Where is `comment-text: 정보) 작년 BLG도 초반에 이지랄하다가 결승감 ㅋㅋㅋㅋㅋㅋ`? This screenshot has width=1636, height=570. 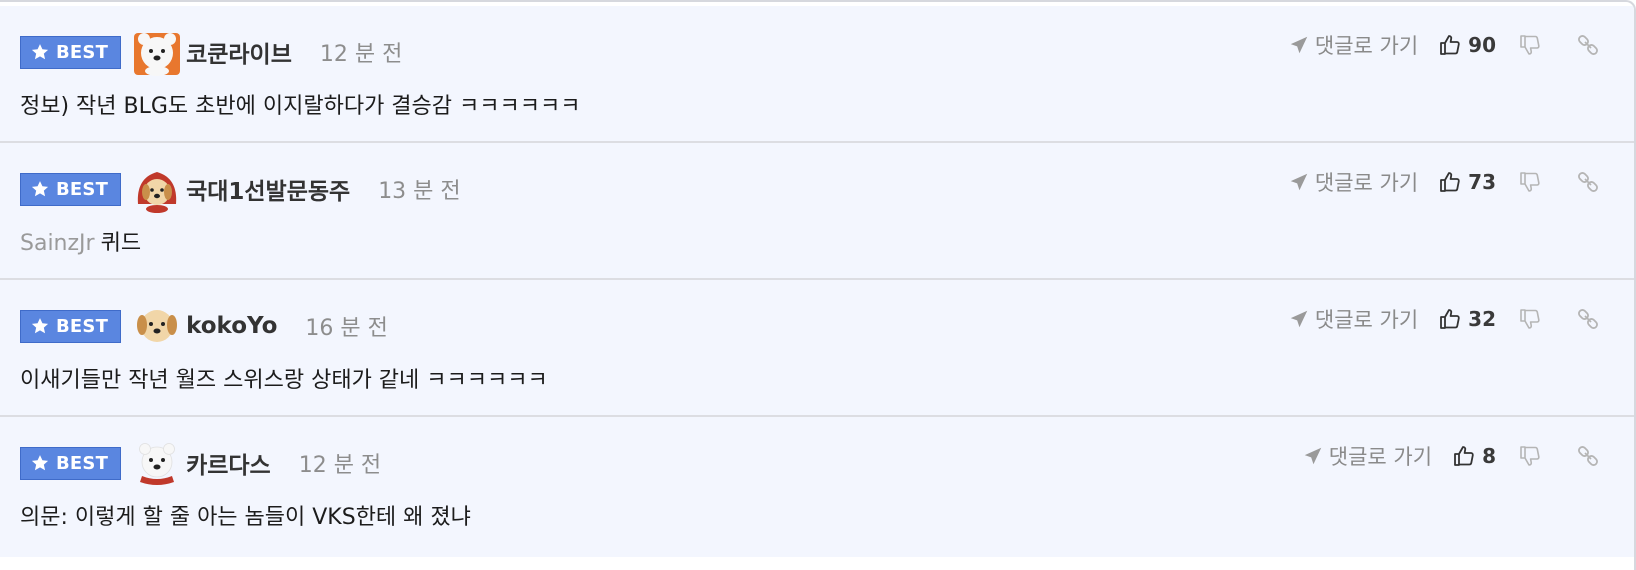 comment-text: 정보) 작년 BLG도 초반에 이지랄하다가 결승감 ㅋㅋㅋㅋㅋㅋ is located at coordinates (300, 104).